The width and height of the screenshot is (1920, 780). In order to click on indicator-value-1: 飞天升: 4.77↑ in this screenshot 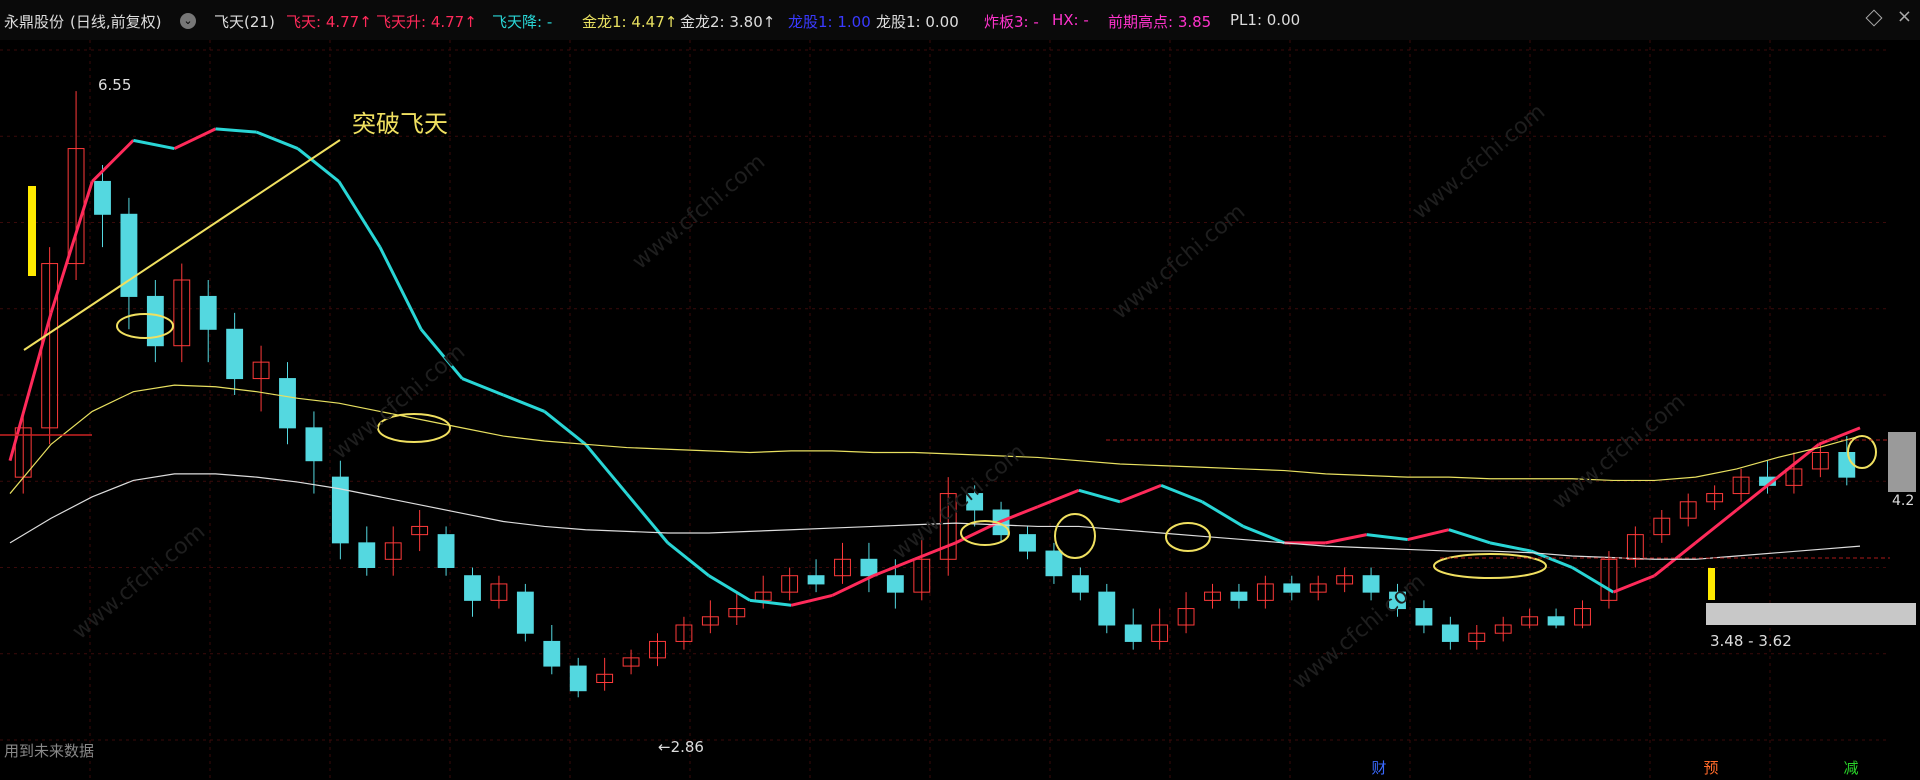, I will do `click(426, 22)`.